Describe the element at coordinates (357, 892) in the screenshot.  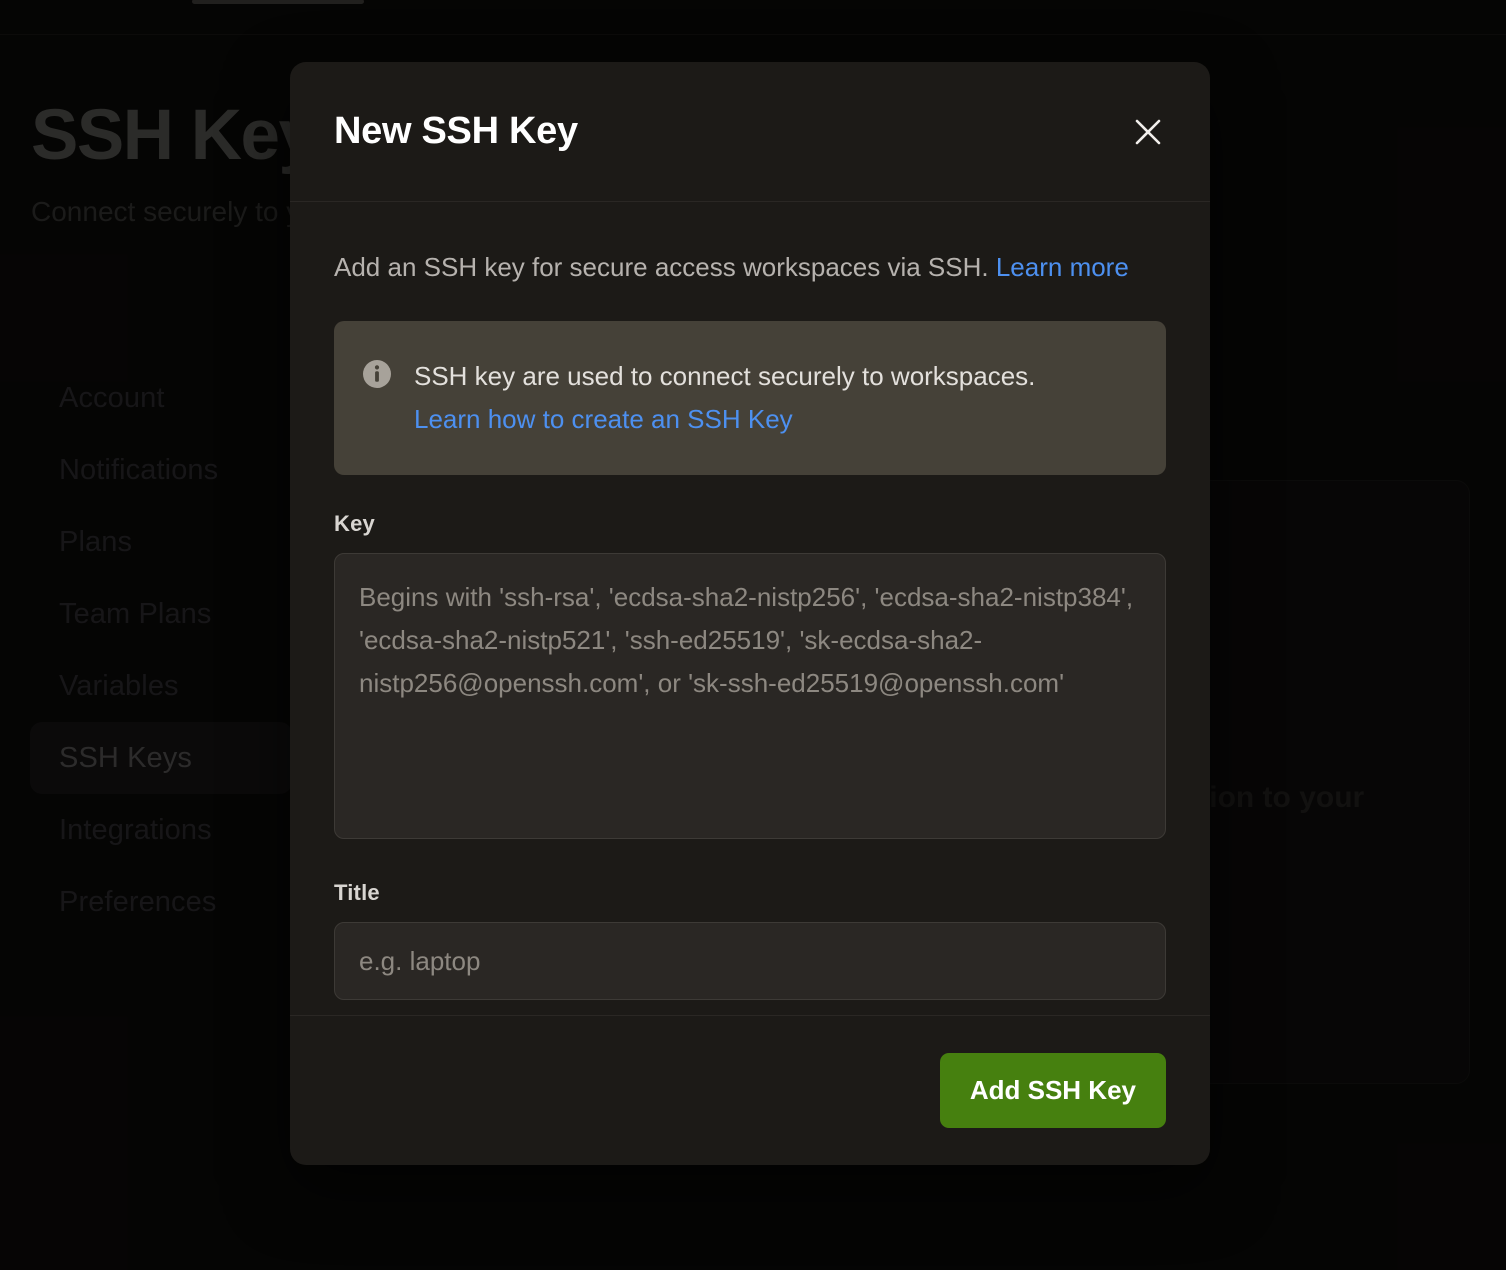
I see `title-field-label: Title` at that location.